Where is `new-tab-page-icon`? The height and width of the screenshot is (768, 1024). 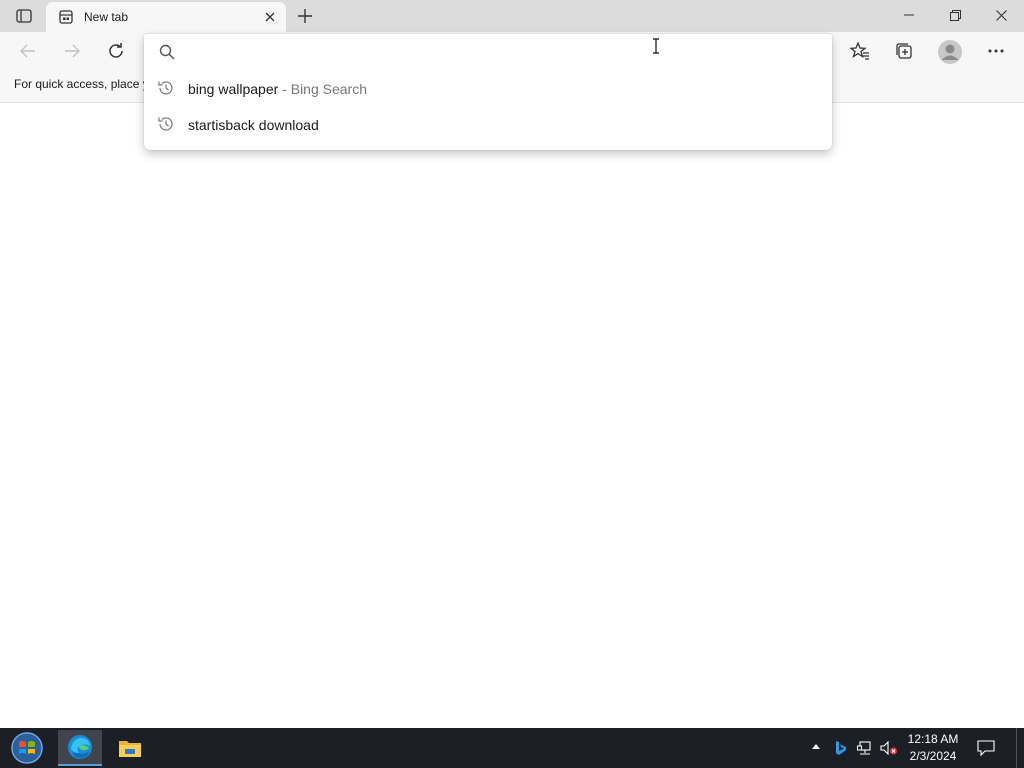 new-tab-page-icon is located at coordinates (66, 17).